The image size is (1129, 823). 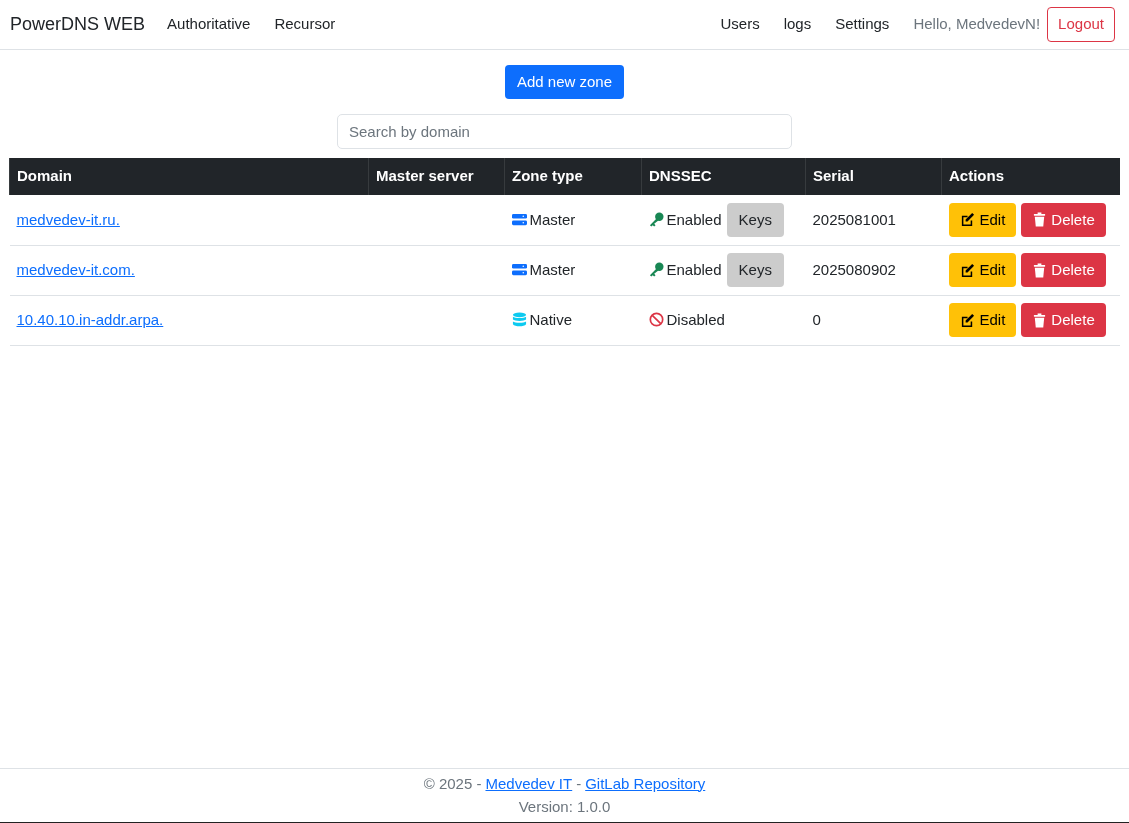 I want to click on copyright-text: © 2025 -, so click(x=452, y=783).